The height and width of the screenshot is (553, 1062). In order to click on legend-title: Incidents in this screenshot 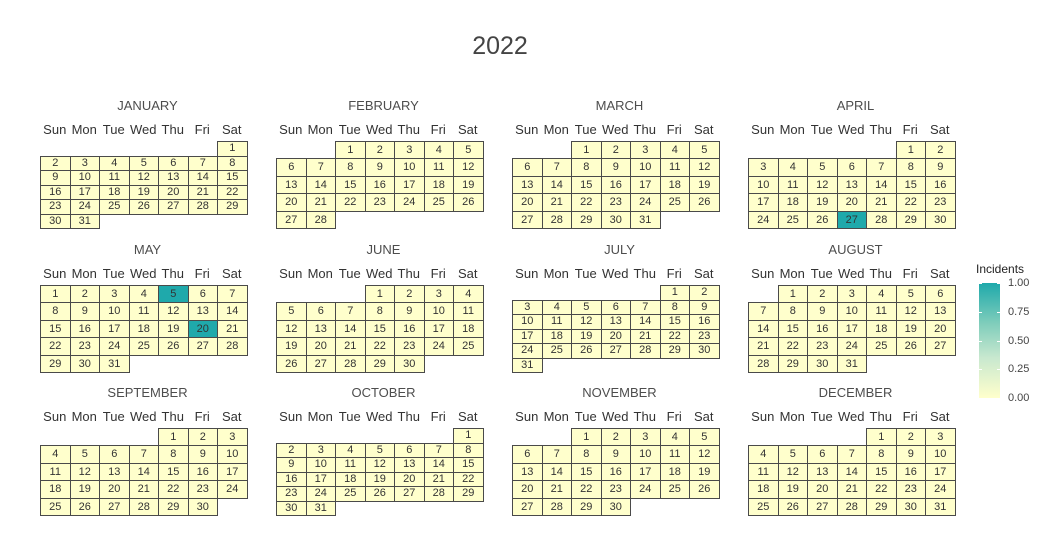, I will do `click(1000, 269)`.